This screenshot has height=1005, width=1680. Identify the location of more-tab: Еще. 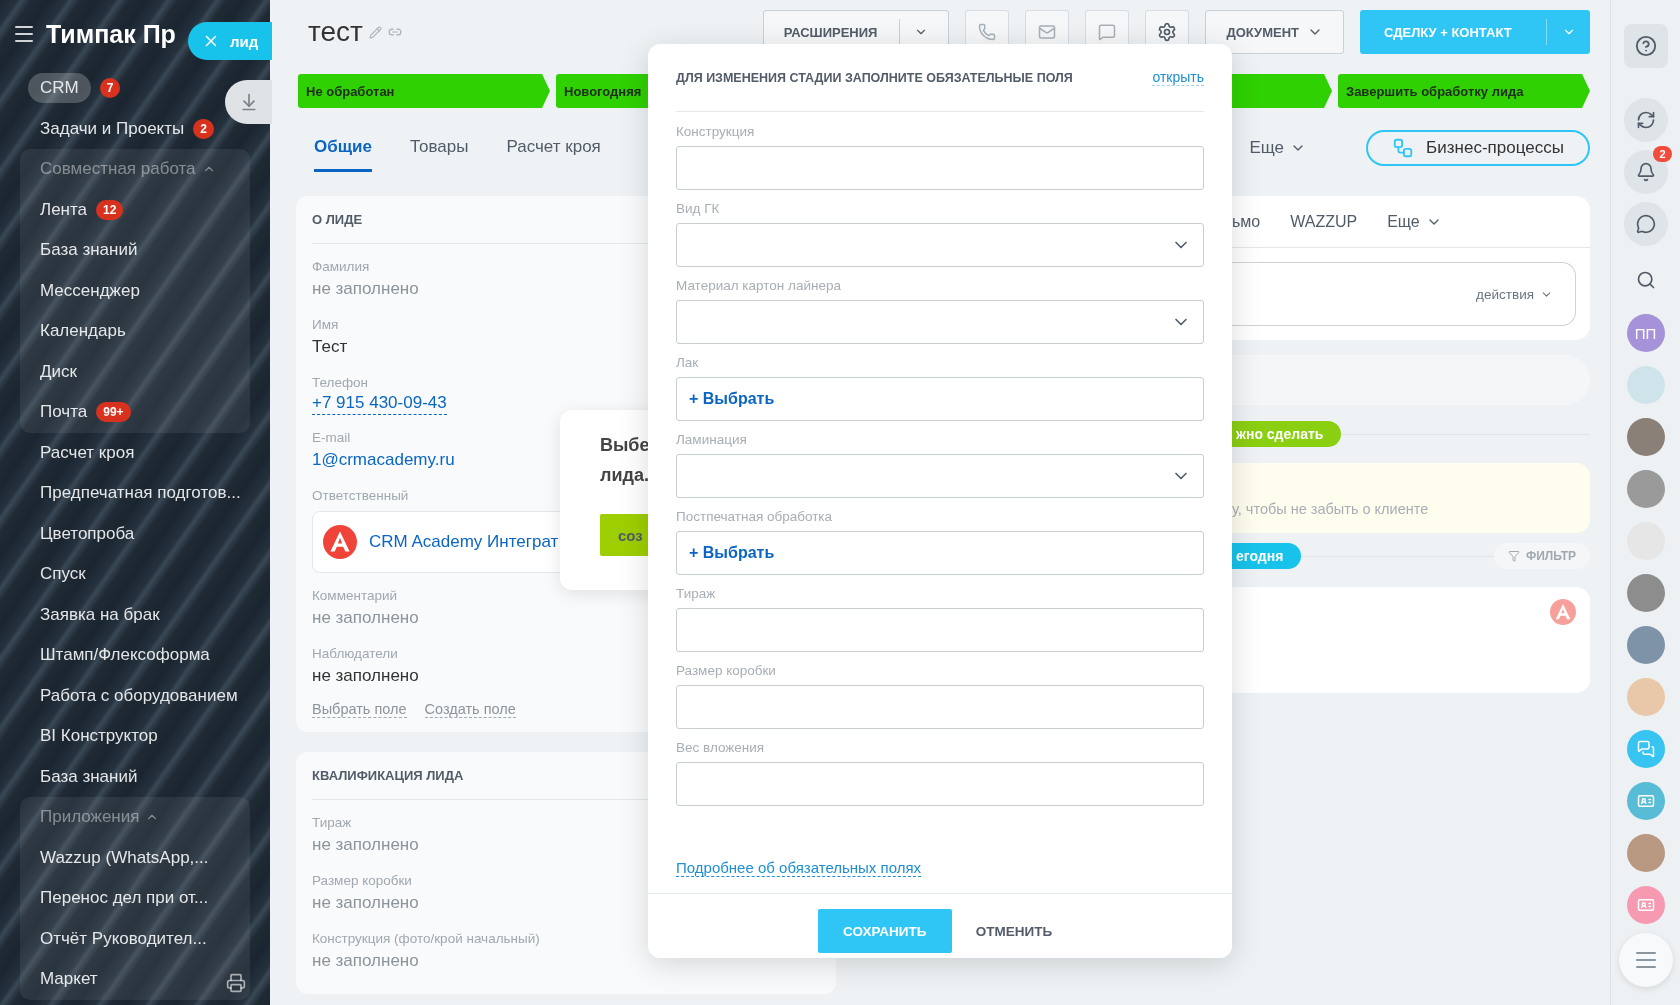
(1277, 148).